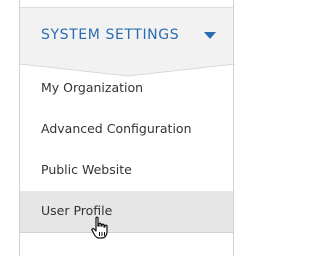 The image size is (320, 256). Describe the element at coordinates (126, 232) in the screenshot. I see `panel-bottom-divider` at that location.